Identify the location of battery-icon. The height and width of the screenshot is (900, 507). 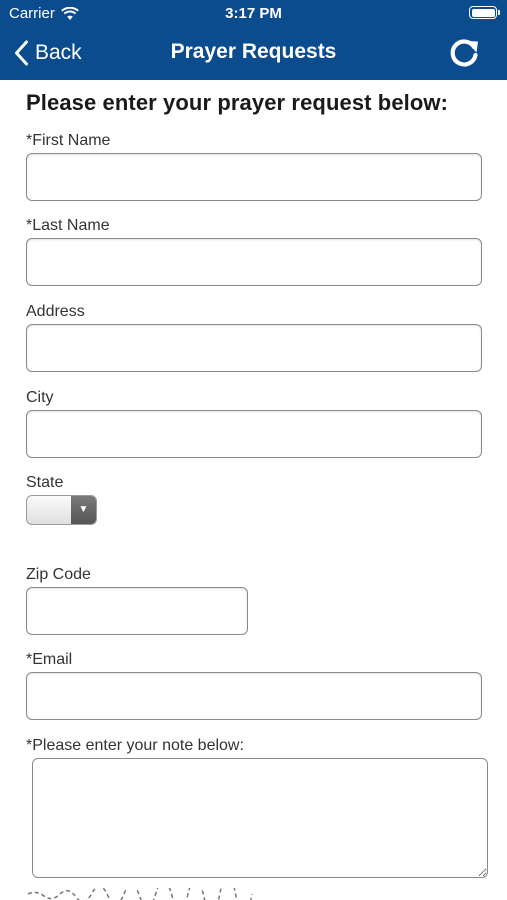
(484, 12).